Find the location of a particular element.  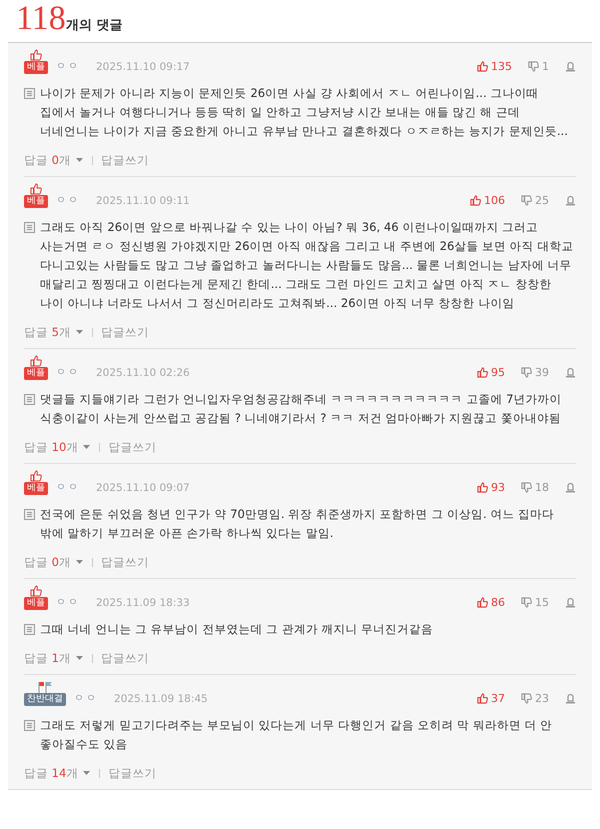

reply-toggle: 답글 10개 is located at coordinates (58, 447).